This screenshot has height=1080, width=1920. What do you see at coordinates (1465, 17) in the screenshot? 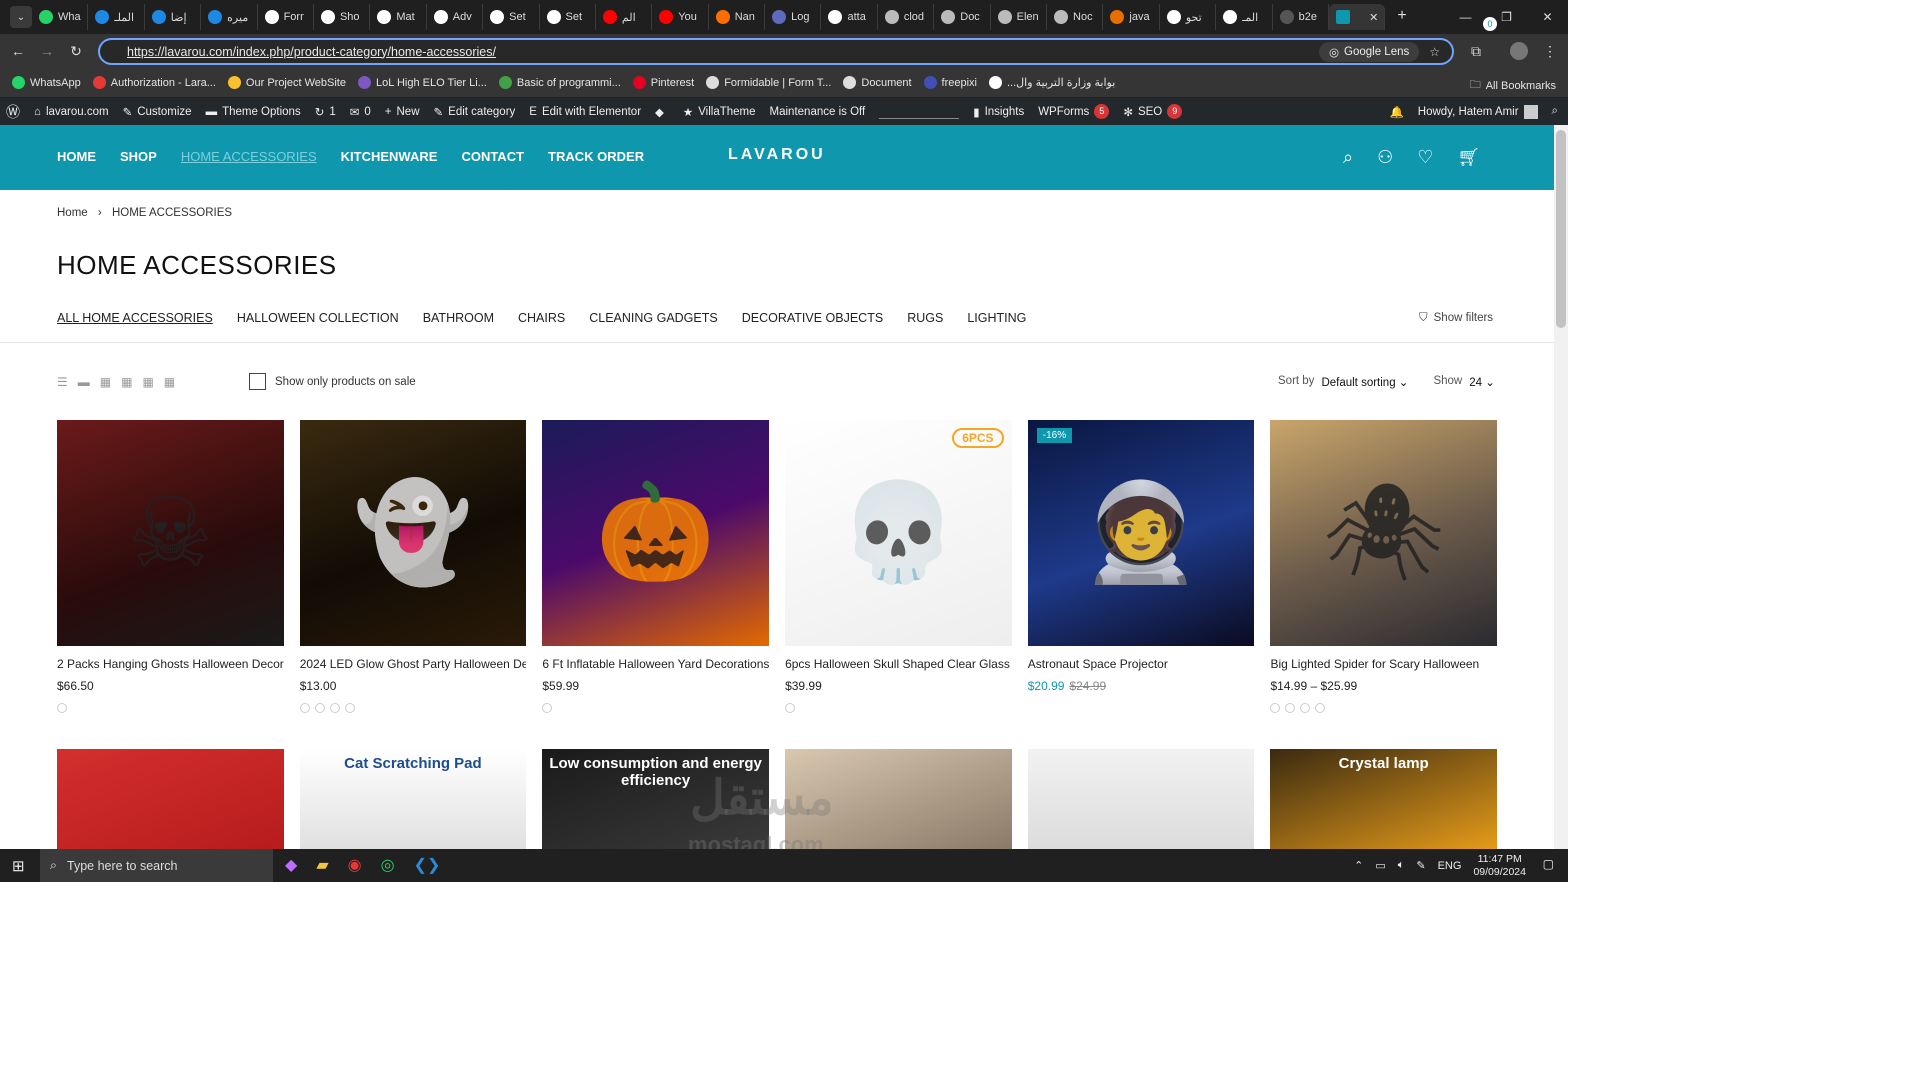
I see `minimize-button: —` at bounding box center [1465, 17].